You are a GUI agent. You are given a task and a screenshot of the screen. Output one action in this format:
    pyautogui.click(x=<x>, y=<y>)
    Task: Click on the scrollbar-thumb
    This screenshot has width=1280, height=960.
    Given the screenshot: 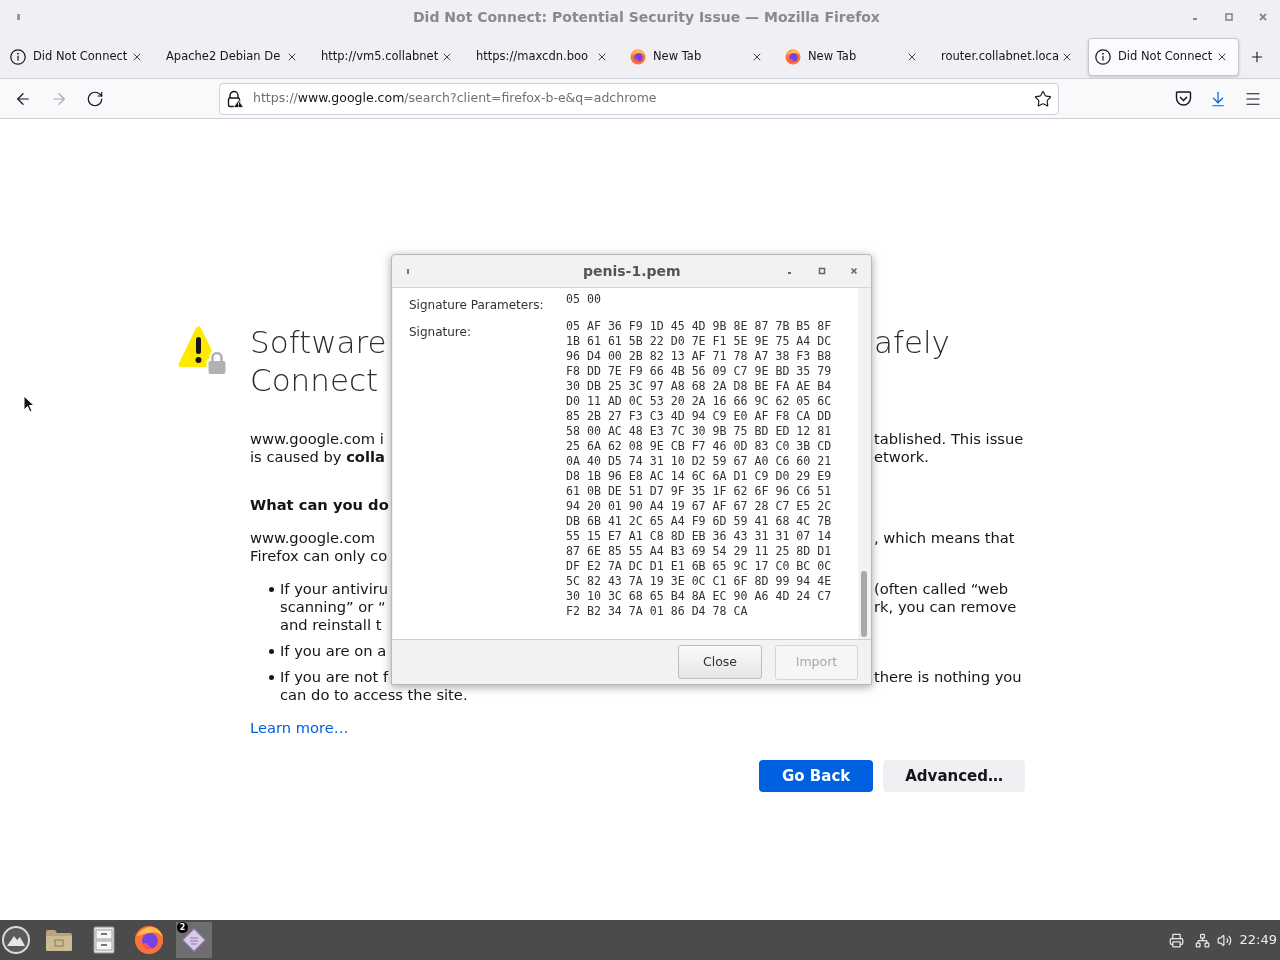 What is the action you would take?
    pyautogui.click(x=863, y=604)
    